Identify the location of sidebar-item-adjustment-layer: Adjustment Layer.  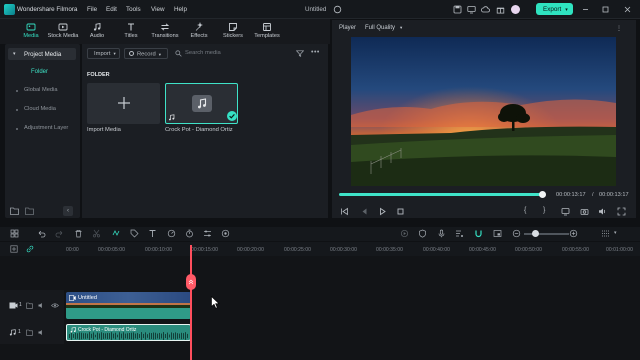
(46, 128).